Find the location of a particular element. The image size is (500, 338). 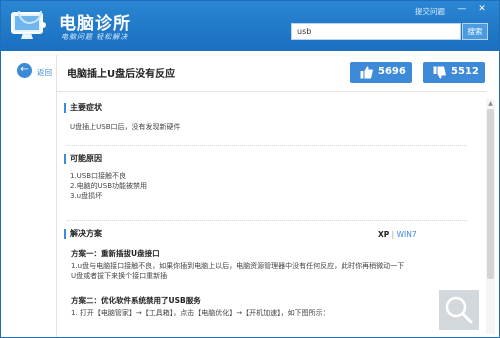

header-bar: 电脑诊所 电脑问题 轻松解决 提交问题 — ✕ usb 搜索 is located at coordinates (250, 26).